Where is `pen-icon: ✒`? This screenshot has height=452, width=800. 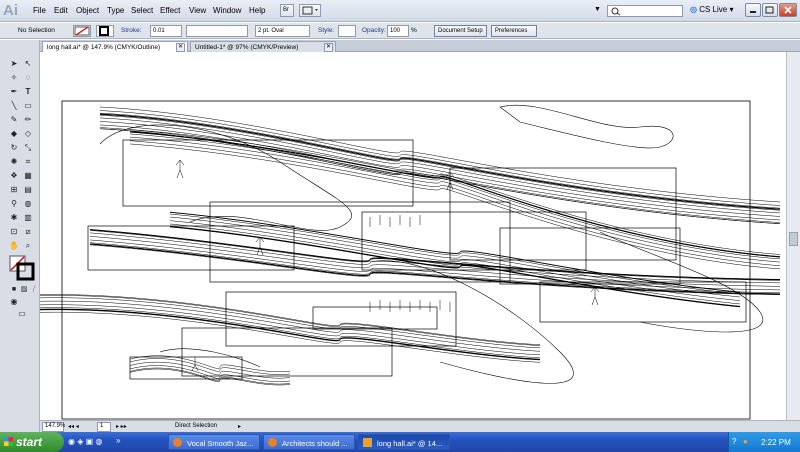 pen-icon: ✒ is located at coordinates (14, 91).